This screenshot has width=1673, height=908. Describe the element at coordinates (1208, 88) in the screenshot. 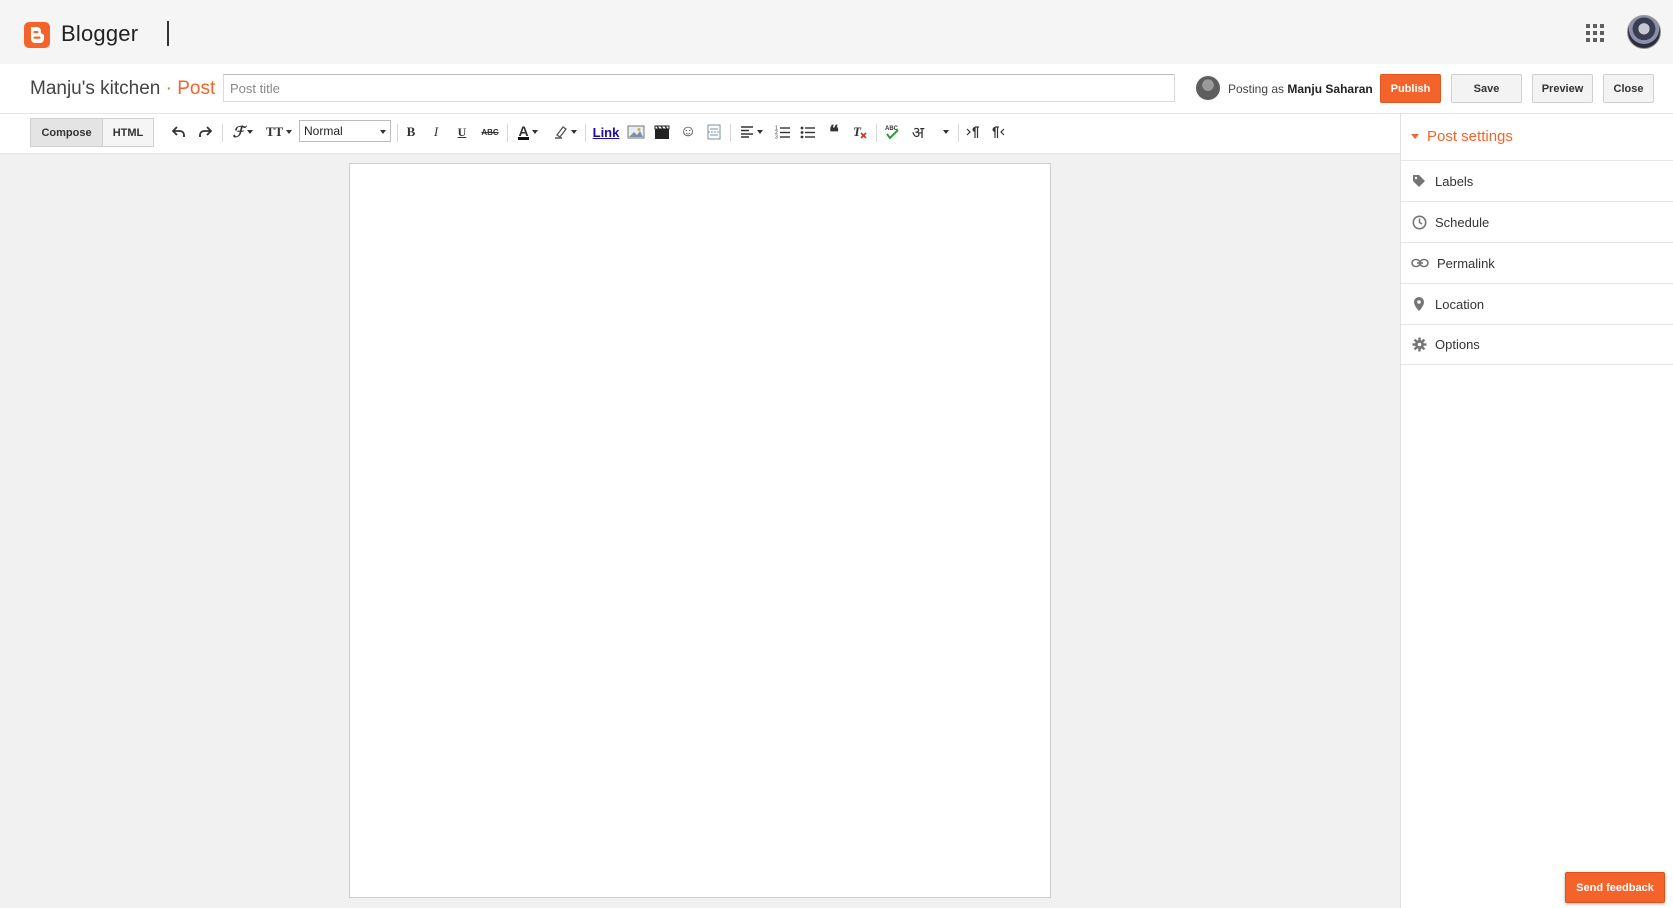

I see `poster-avatar` at that location.